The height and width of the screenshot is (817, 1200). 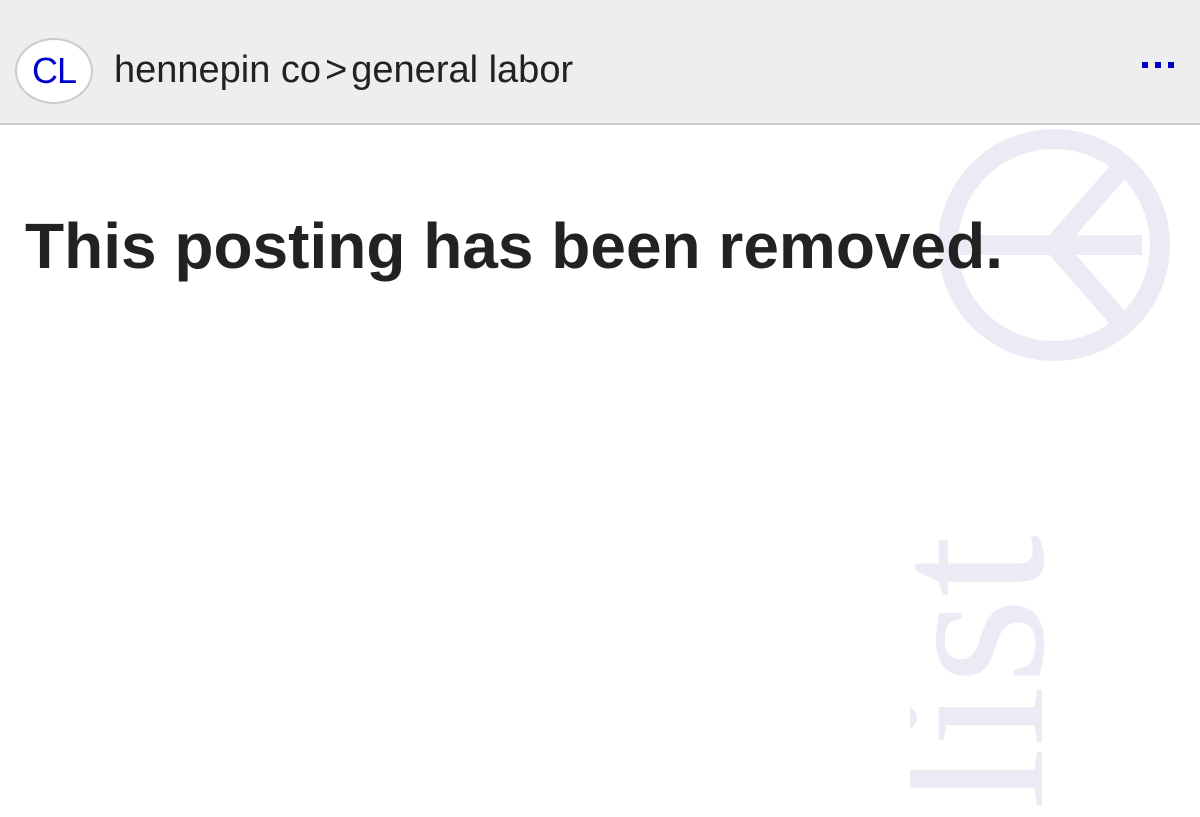 What do you see at coordinates (1000, 672) in the screenshot?
I see `watermark-text: list` at bounding box center [1000, 672].